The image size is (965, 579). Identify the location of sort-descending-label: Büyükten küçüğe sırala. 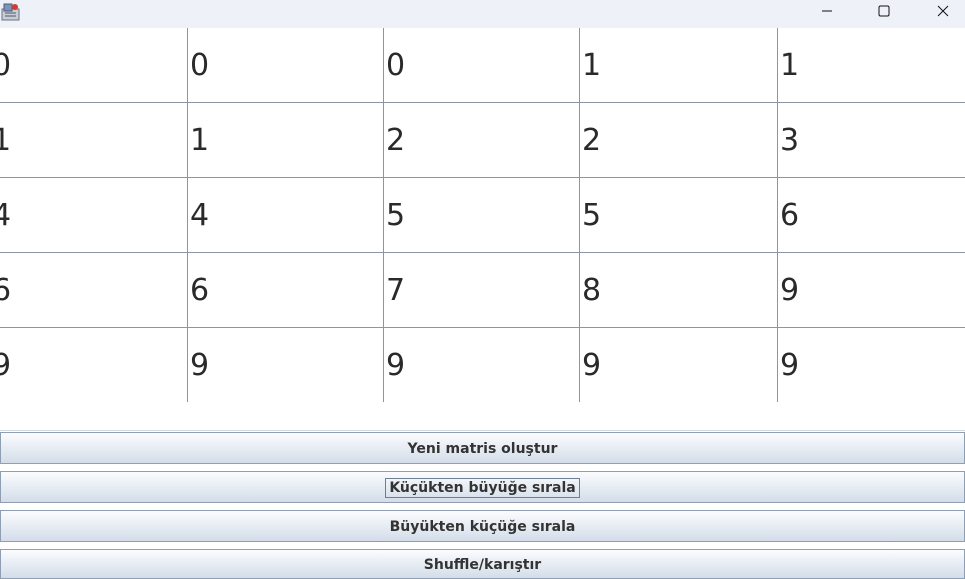
(482, 526).